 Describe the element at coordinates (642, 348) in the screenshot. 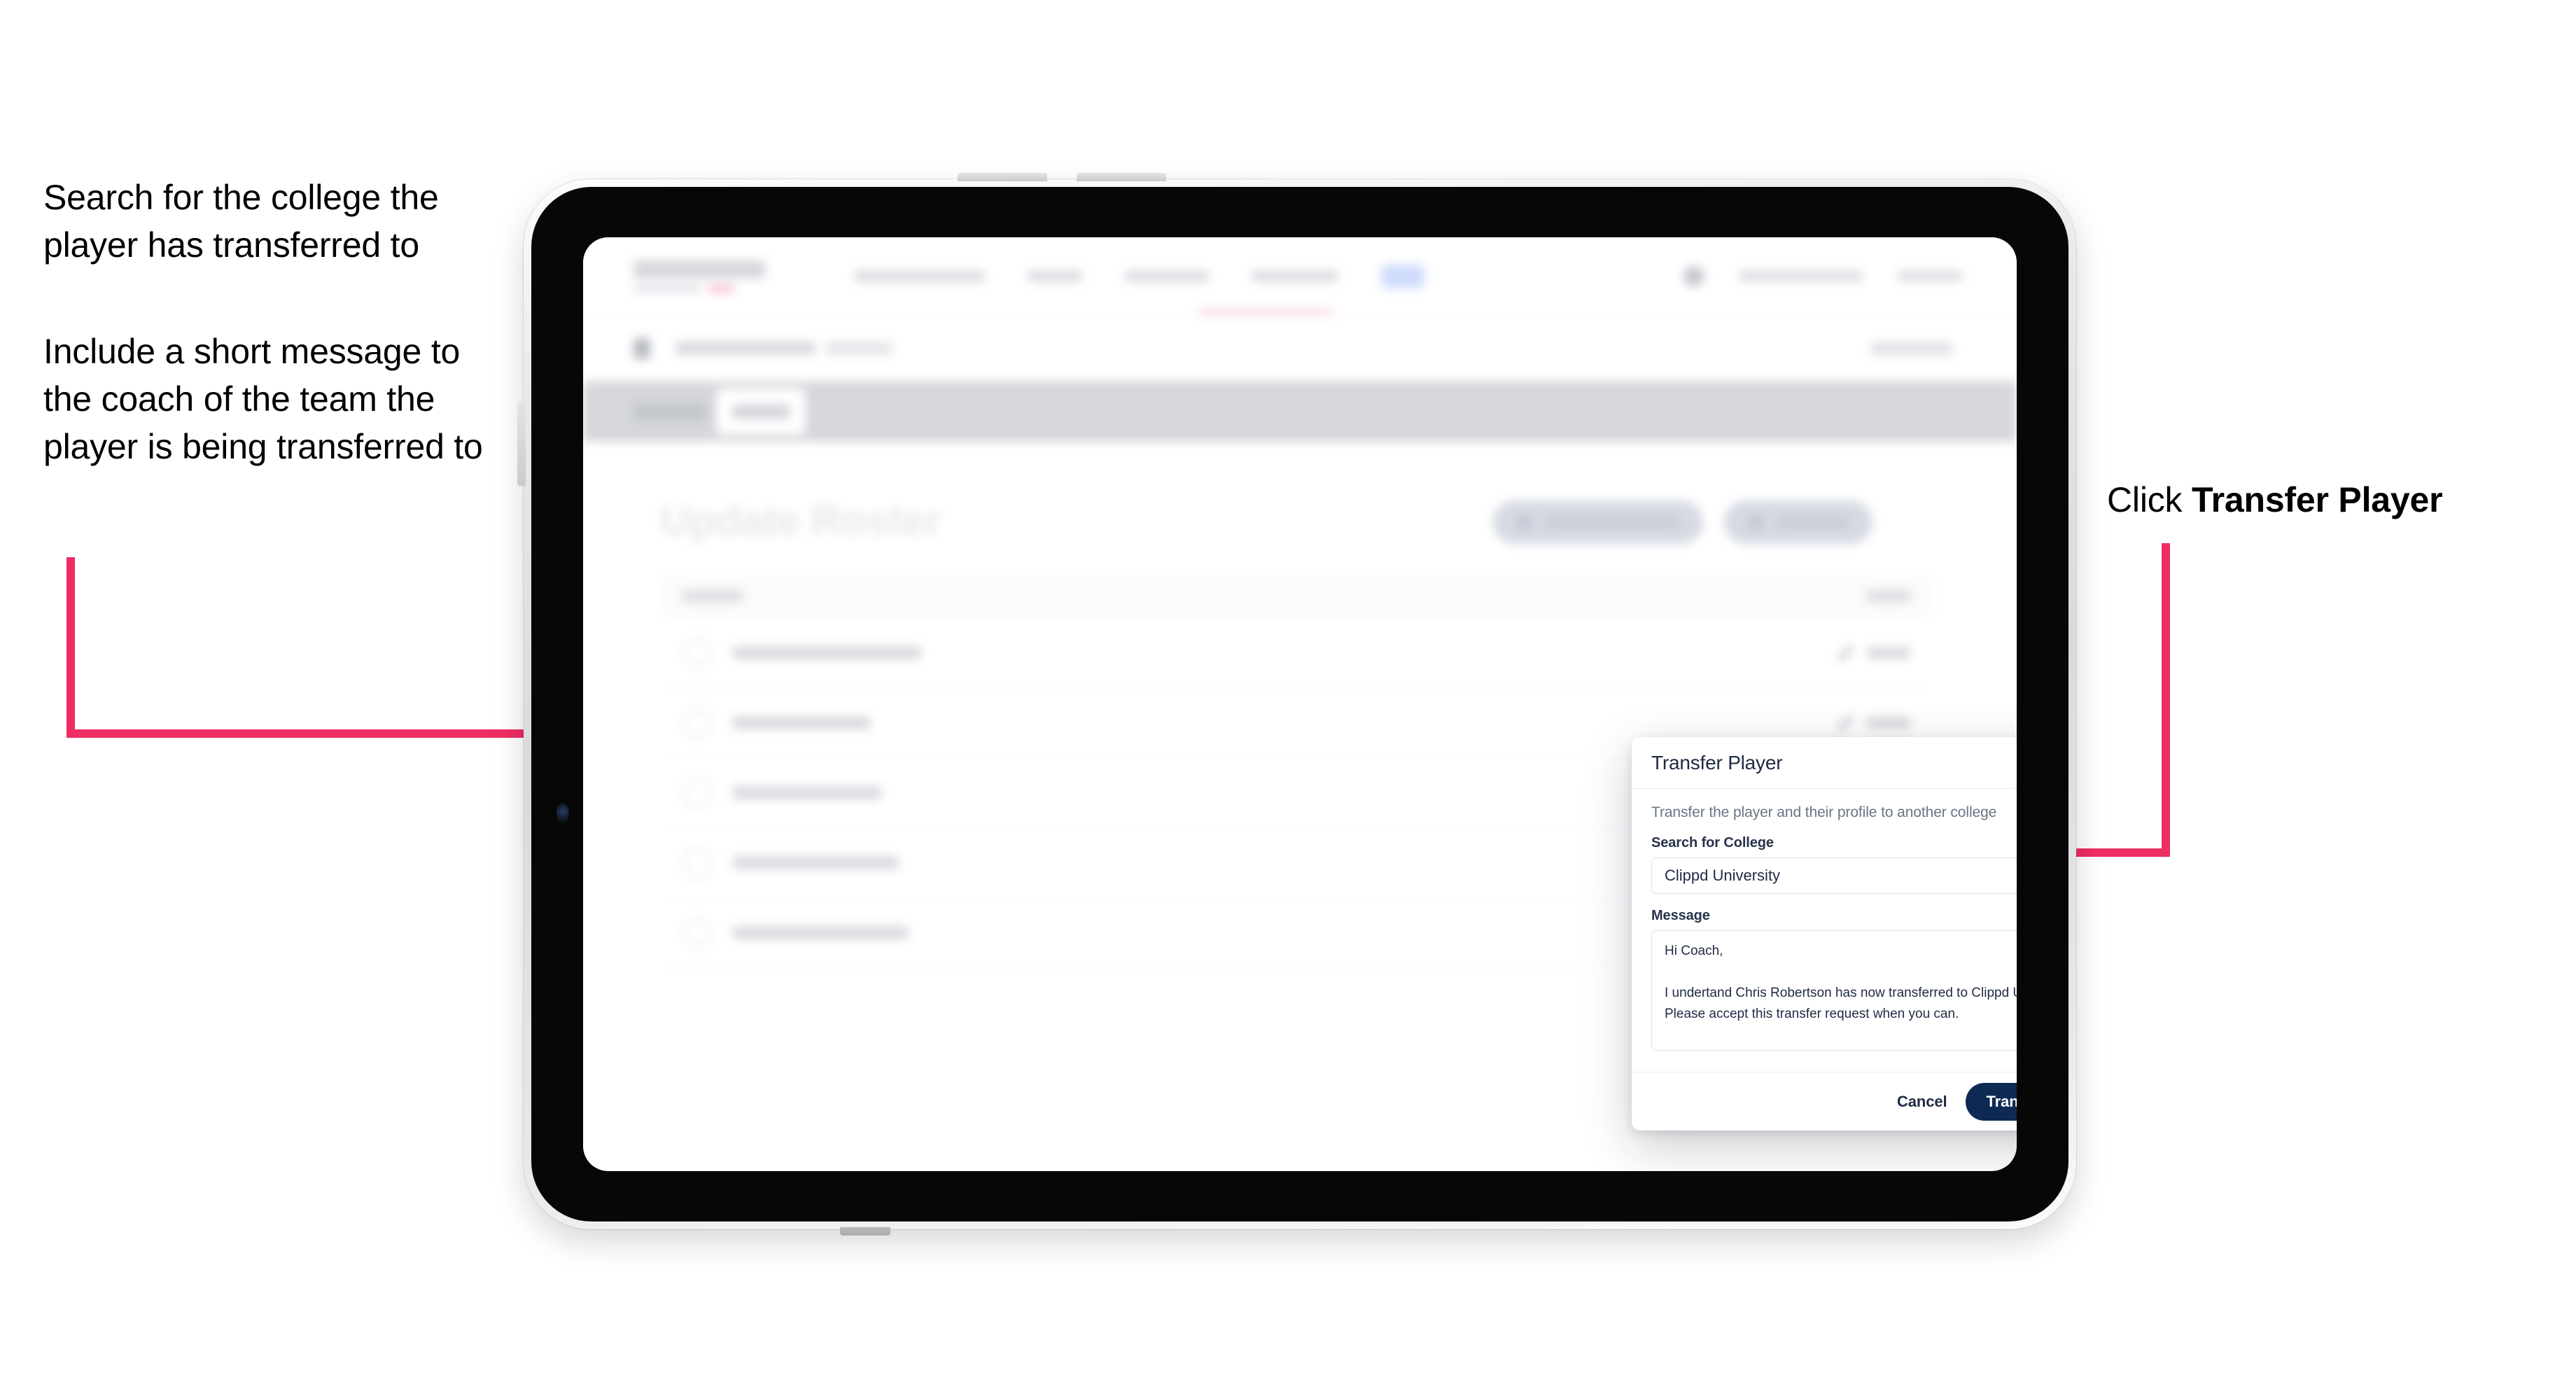

I see `breadcrumb-icon` at that location.